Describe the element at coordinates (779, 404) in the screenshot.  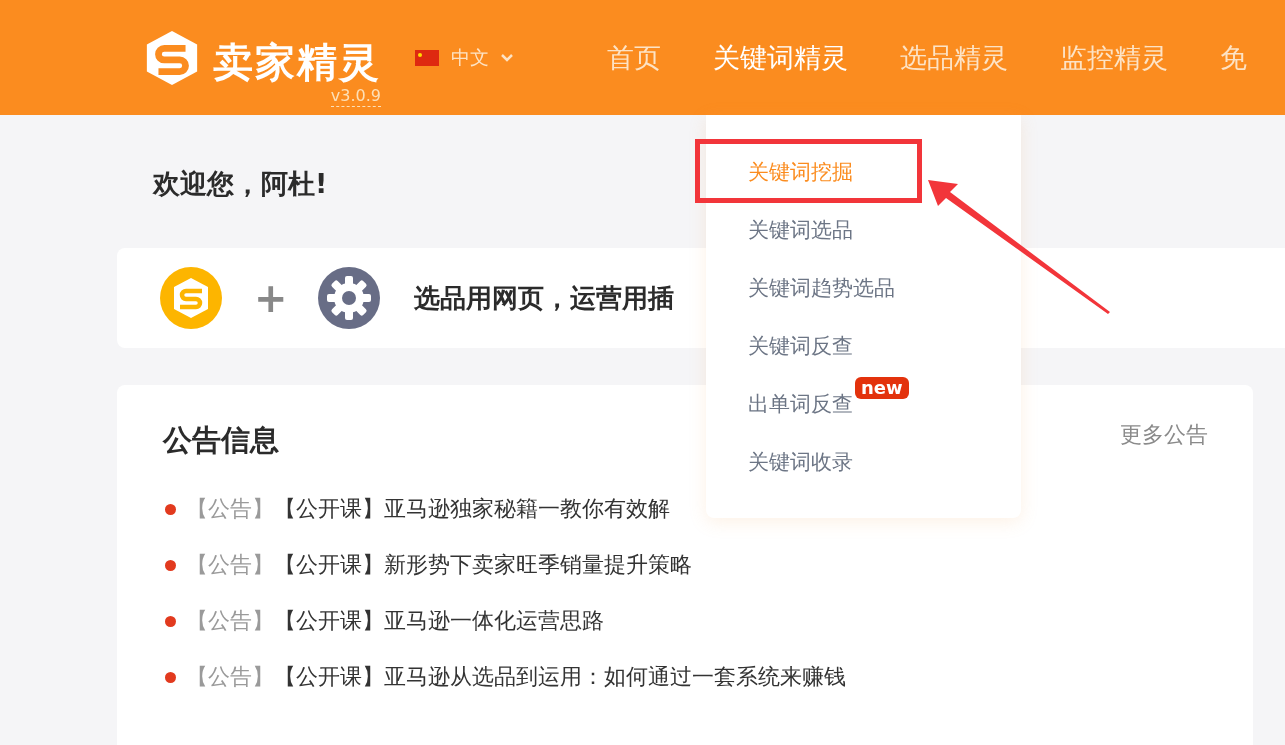
I see `menu-item: 出单词反查` at that location.